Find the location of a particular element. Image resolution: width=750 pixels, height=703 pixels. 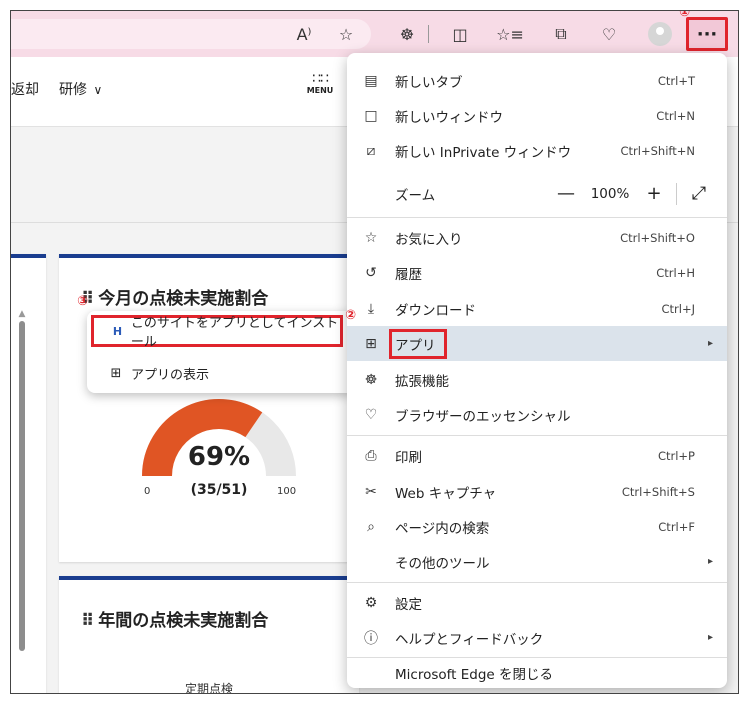

toolbar-separator is located at coordinates (428, 34).